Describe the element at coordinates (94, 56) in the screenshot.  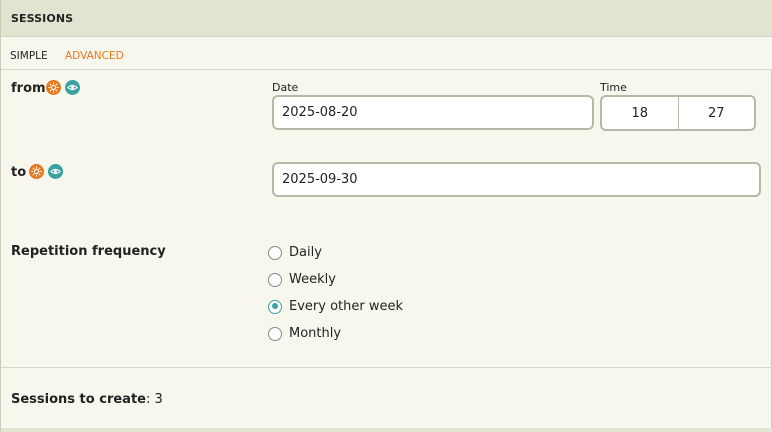
I see `tab-advanced: ADVANCED` at that location.